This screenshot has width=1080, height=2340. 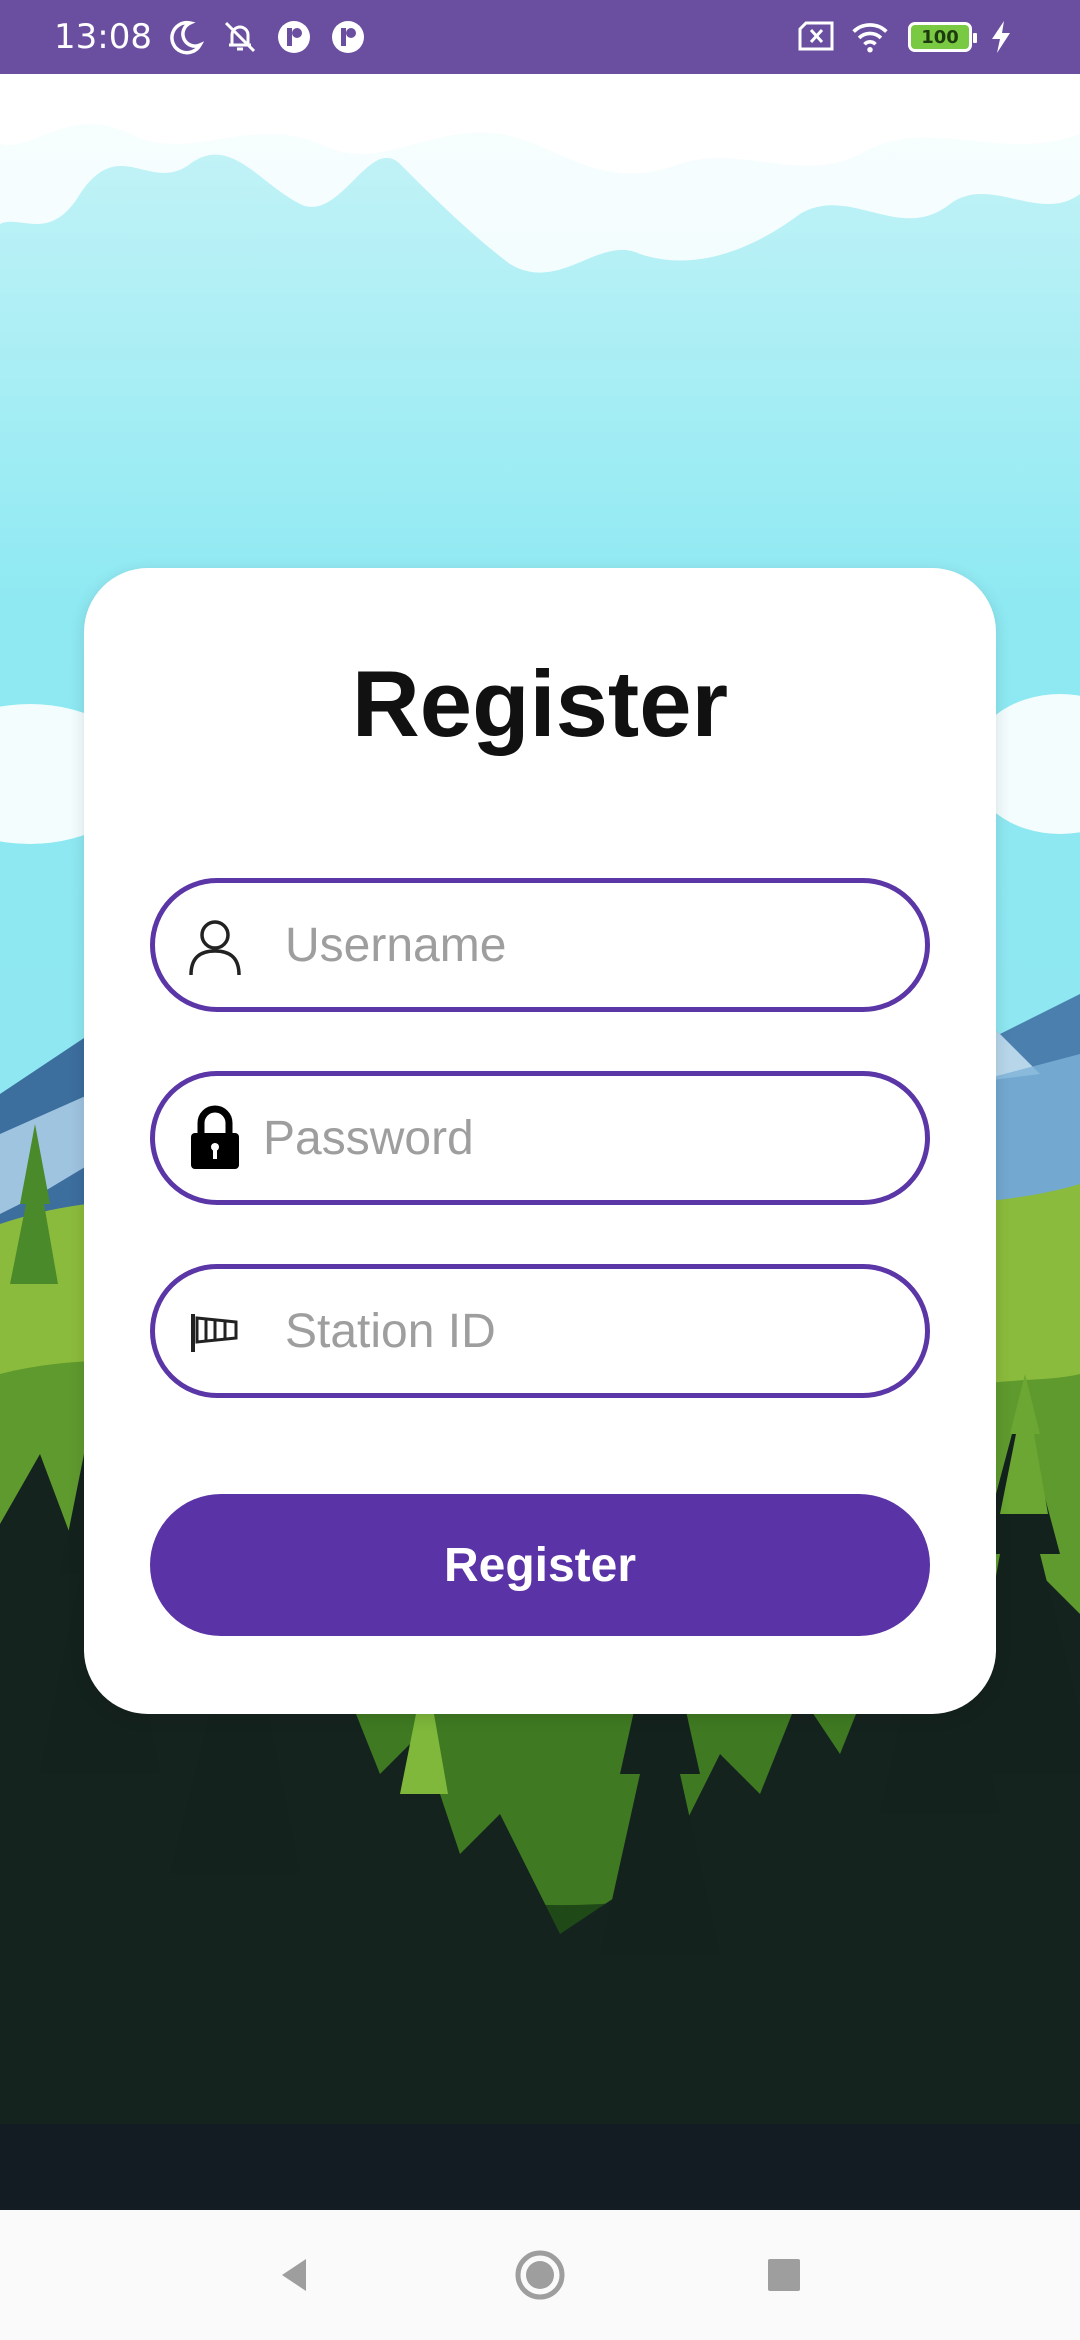 I want to click on status-left: 13:08, so click(x=211, y=37).